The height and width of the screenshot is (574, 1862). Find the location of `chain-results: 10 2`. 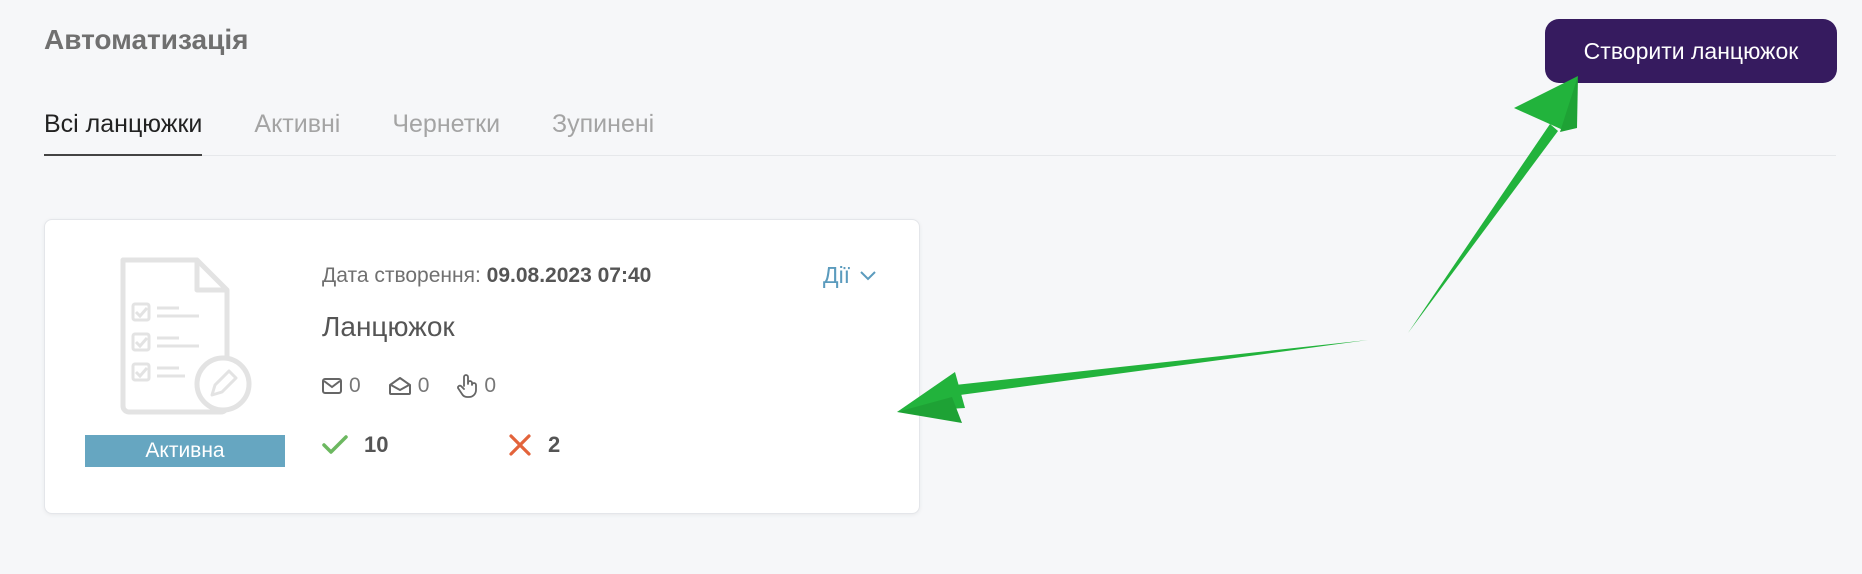

chain-results: 10 2 is located at coordinates (441, 445).